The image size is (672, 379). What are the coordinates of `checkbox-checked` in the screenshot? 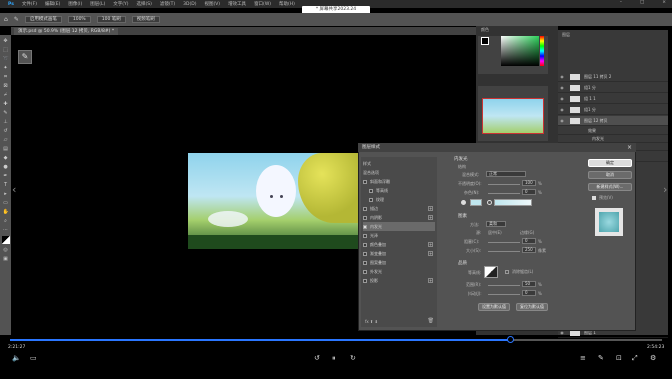 It's located at (365, 226).